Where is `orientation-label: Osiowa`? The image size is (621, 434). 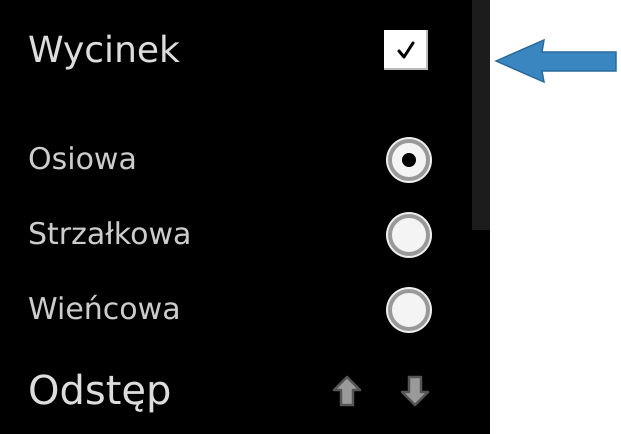
orientation-label: Osiowa is located at coordinates (82, 159).